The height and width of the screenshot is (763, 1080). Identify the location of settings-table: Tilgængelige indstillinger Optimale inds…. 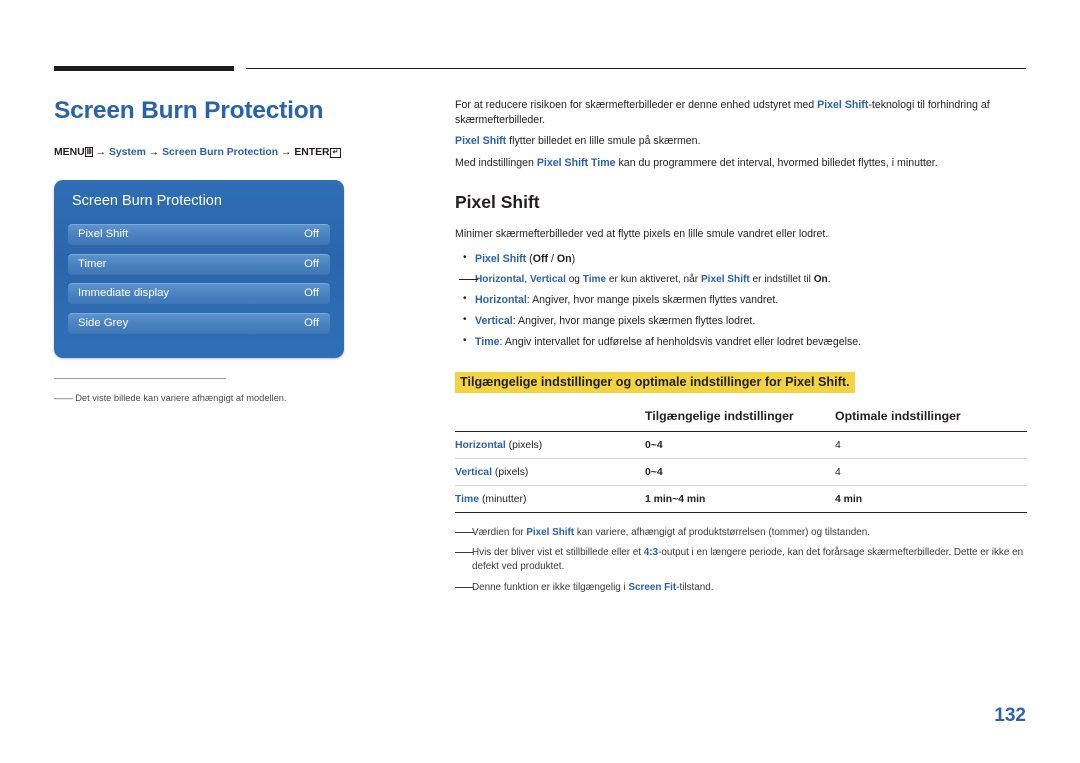
(741, 458).